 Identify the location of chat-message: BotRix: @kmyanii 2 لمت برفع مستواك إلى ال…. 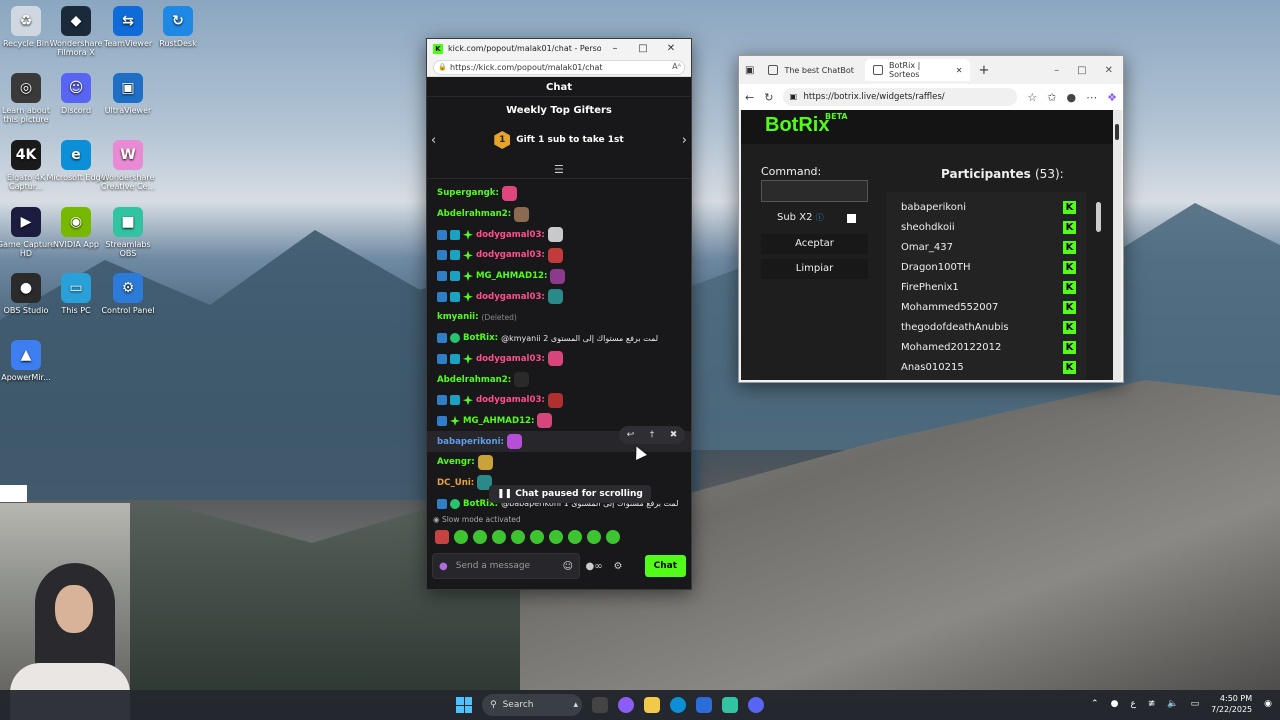
(559, 338).